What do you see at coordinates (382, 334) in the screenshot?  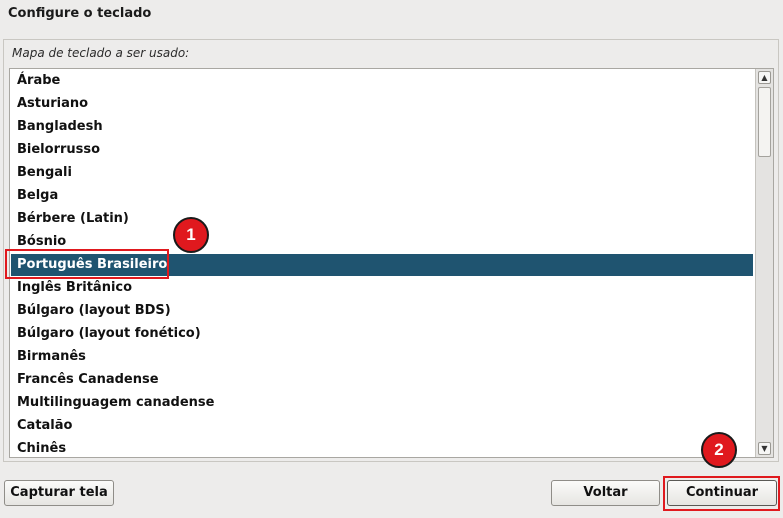 I see `keymap-list-item: Búlgaro (layout fonético)` at bounding box center [382, 334].